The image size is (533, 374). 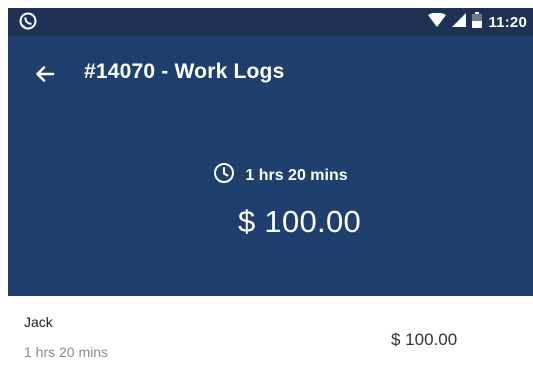 I want to click on back-button, so click(x=45, y=74).